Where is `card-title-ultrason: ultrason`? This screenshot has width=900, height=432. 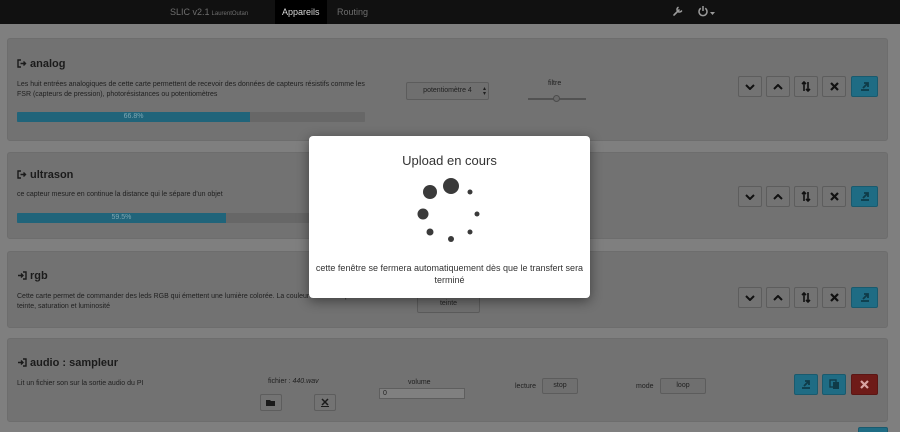
card-title-ultrason: ultrason is located at coordinates (45, 175).